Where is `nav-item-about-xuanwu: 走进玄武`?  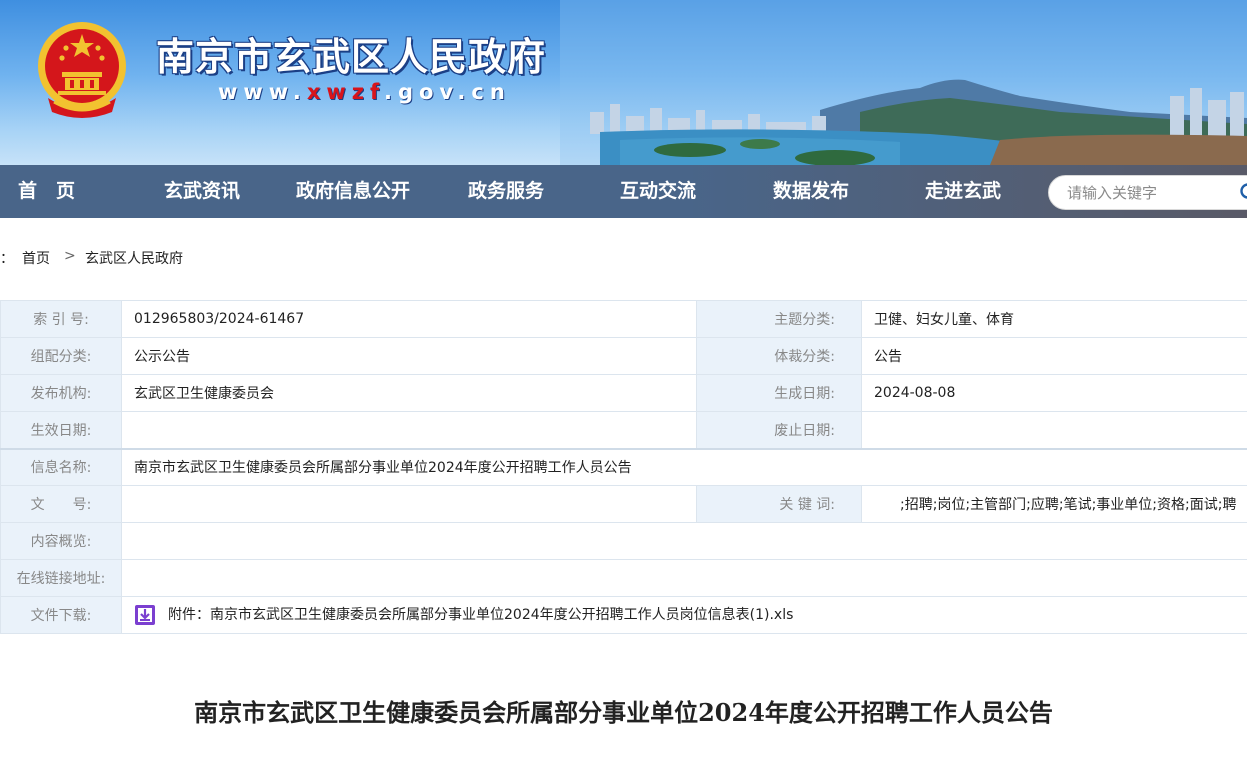 nav-item-about-xuanwu: 走进玄武 is located at coordinates (963, 191).